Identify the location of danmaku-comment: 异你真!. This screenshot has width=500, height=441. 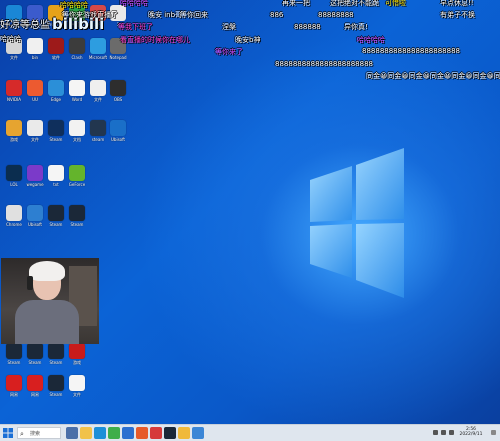
(356, 27).